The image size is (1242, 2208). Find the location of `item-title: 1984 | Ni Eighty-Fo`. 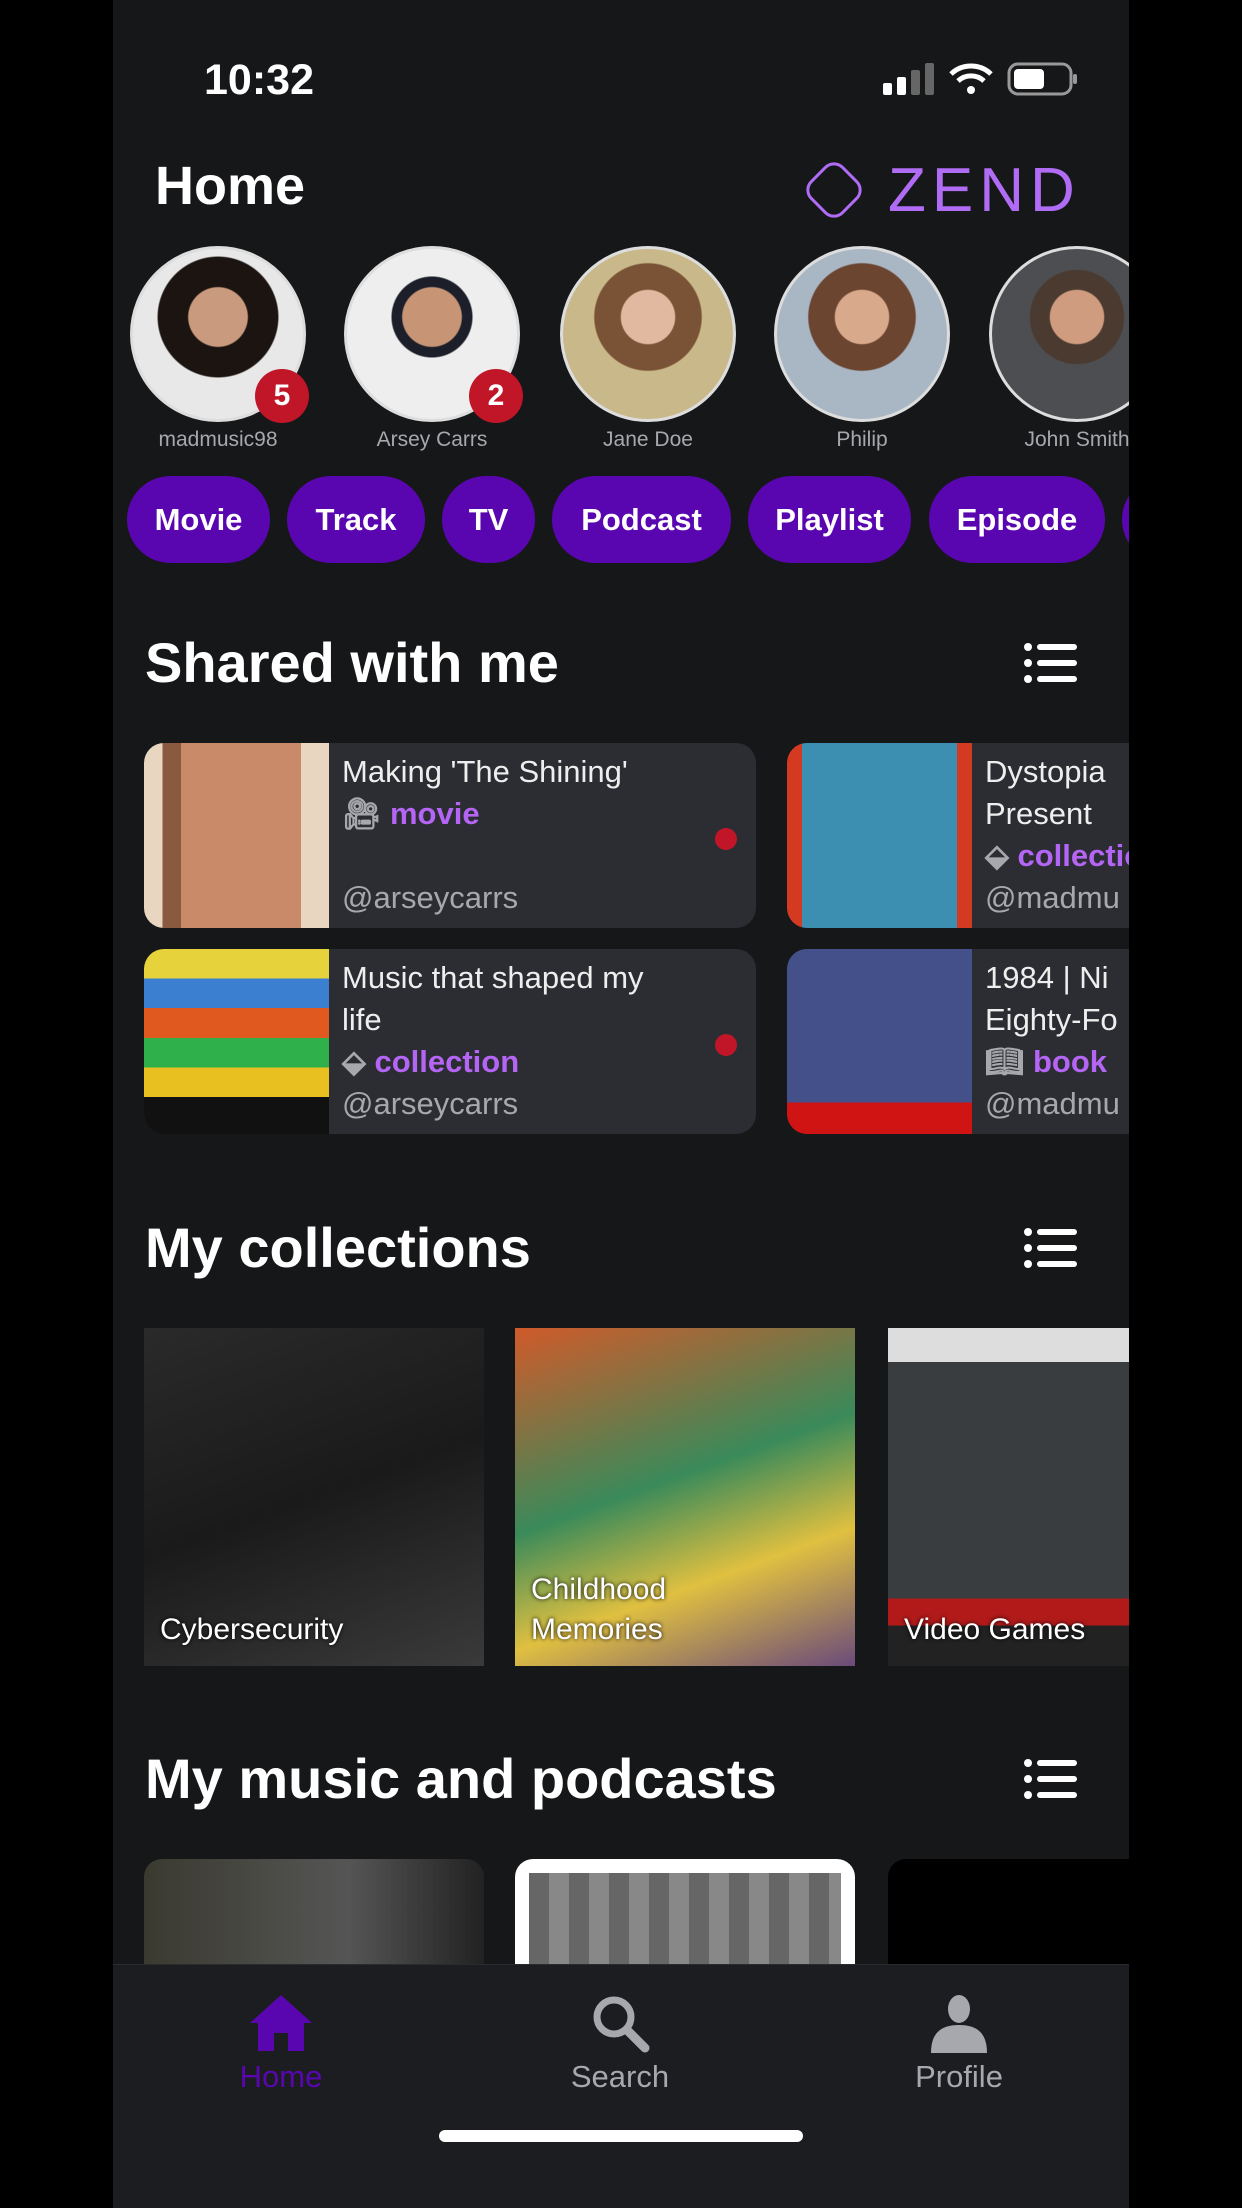

item-title: 1984 | Ni Eighty-Fo is located at coordinates (1051, 998).